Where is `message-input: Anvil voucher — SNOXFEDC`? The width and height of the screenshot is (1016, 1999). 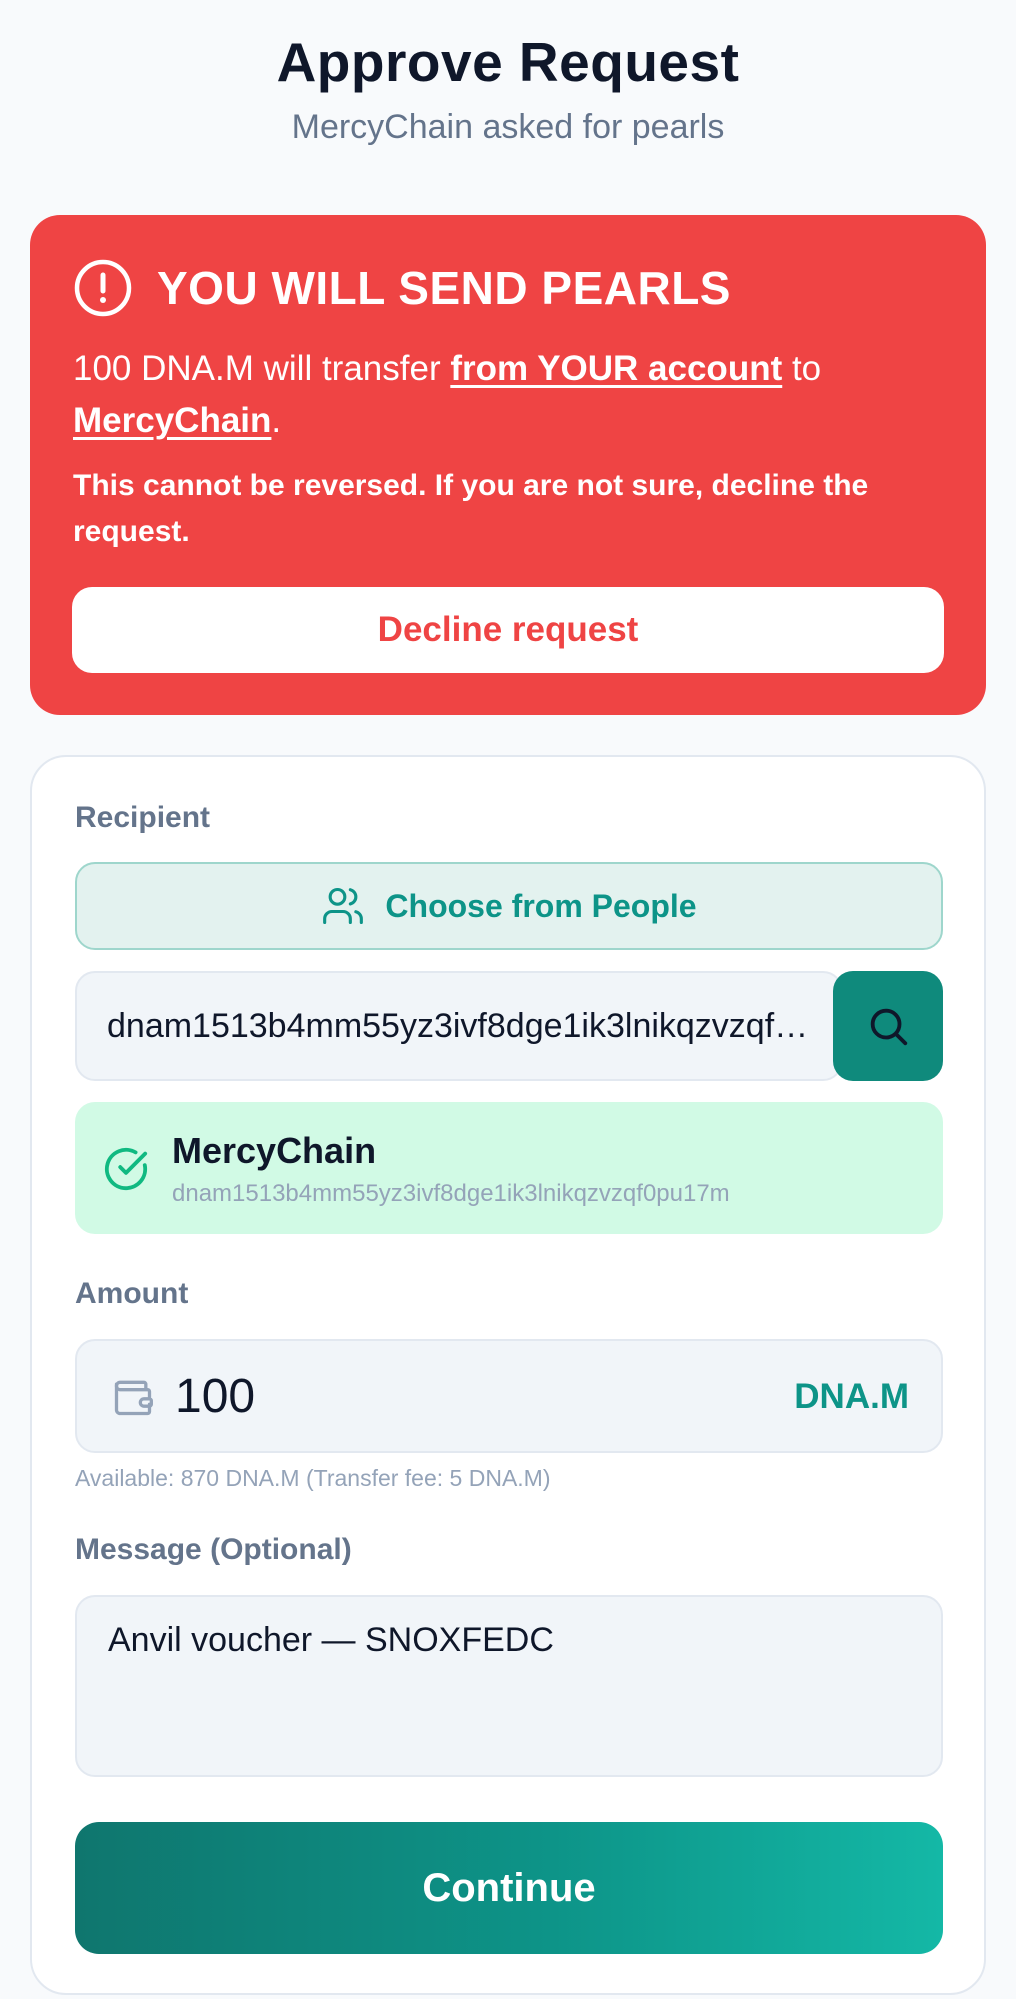
message-input: Anvil voucher — SNOXFEDC is located at coordinates (509, 1686).